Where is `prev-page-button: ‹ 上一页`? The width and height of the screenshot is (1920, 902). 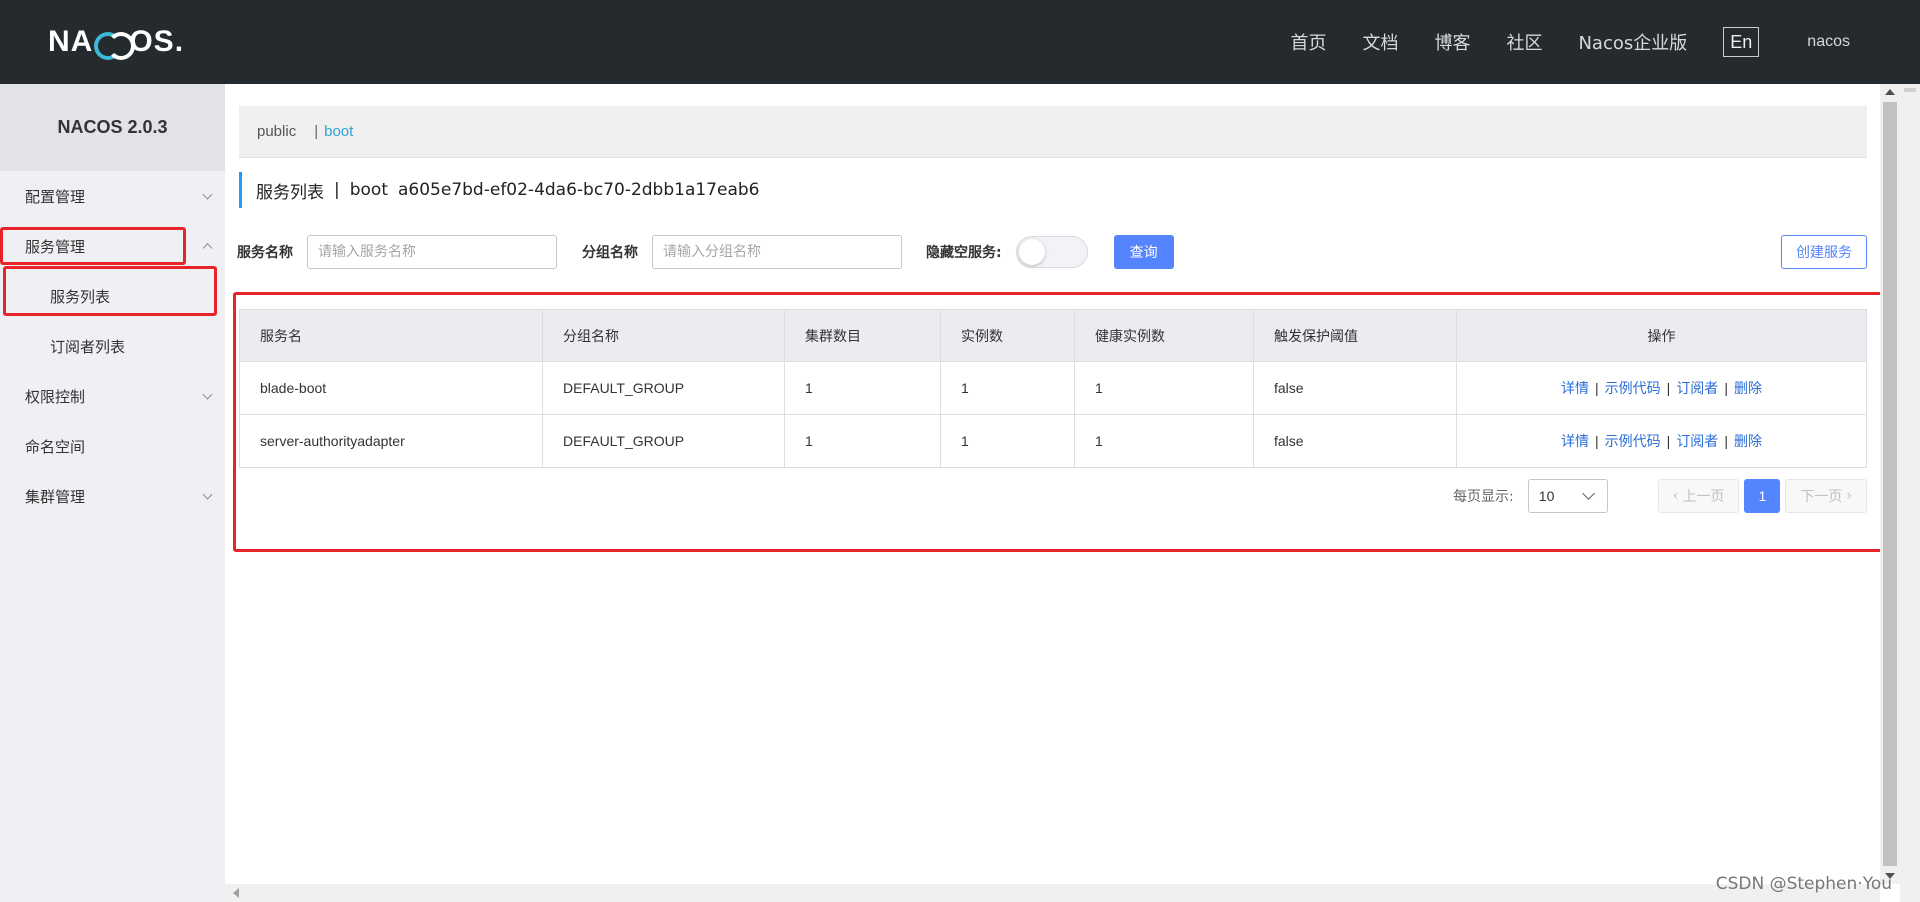
prev-page-button: ‹ 上一页 is located at coordinates (1698, 496).